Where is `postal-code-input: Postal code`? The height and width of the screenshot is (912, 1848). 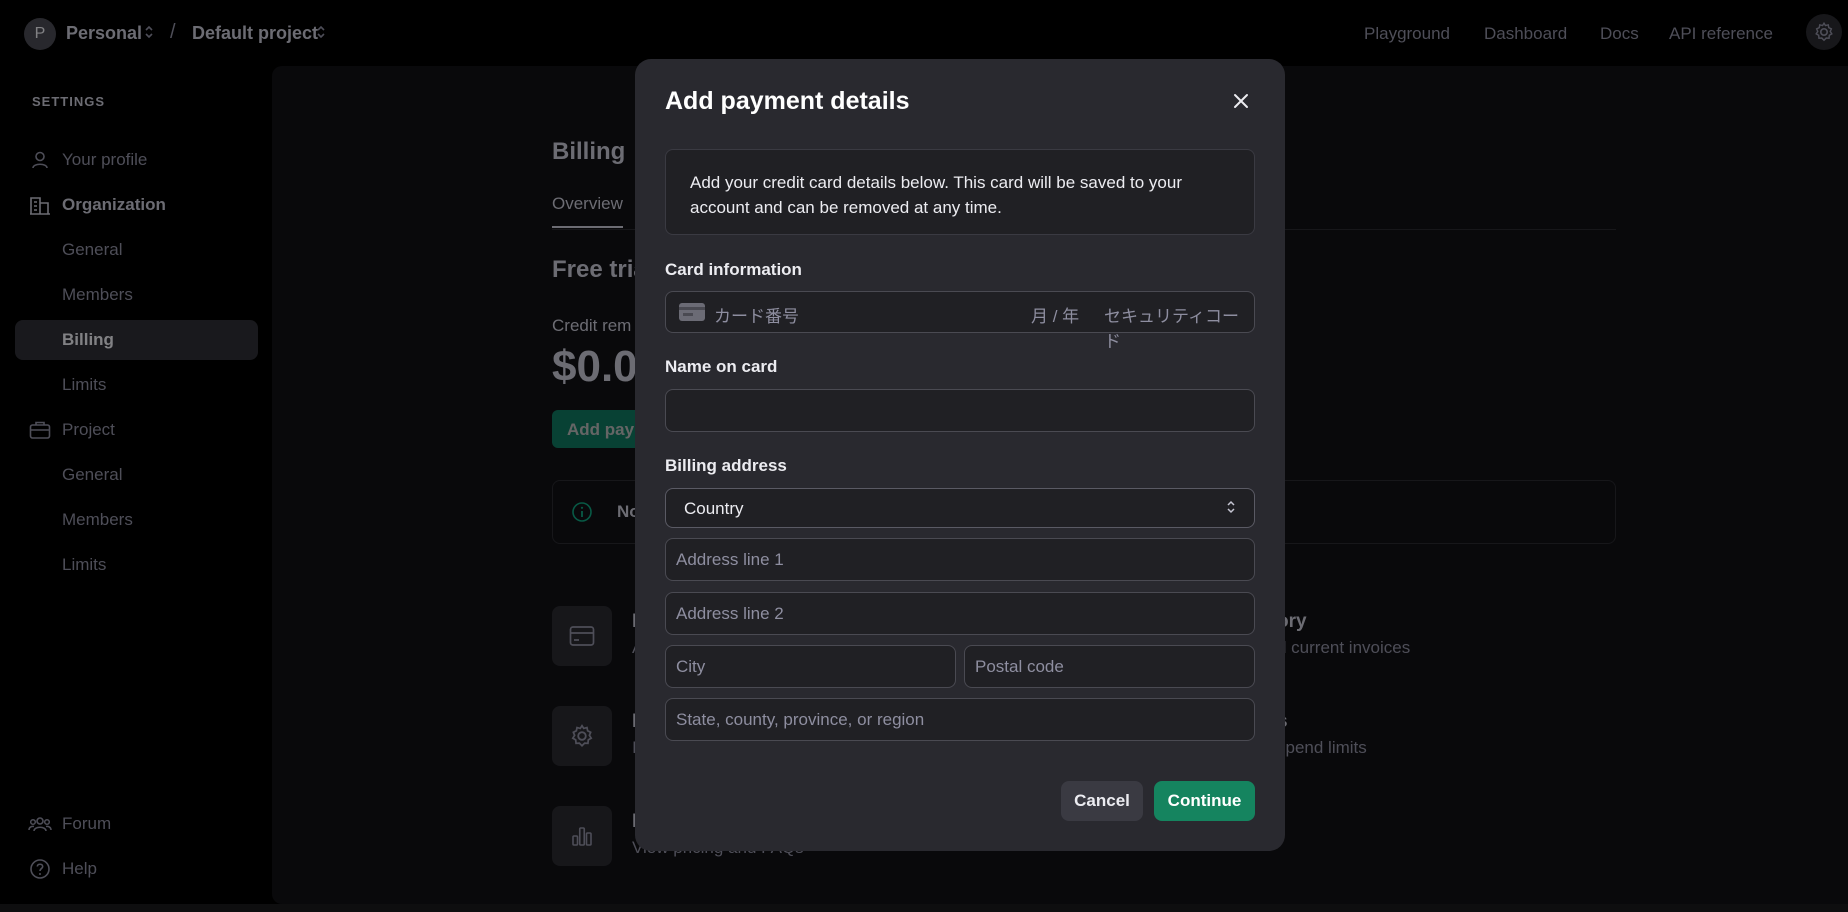
postal-code-input: Postal code is located at coordinates (1109, 666).